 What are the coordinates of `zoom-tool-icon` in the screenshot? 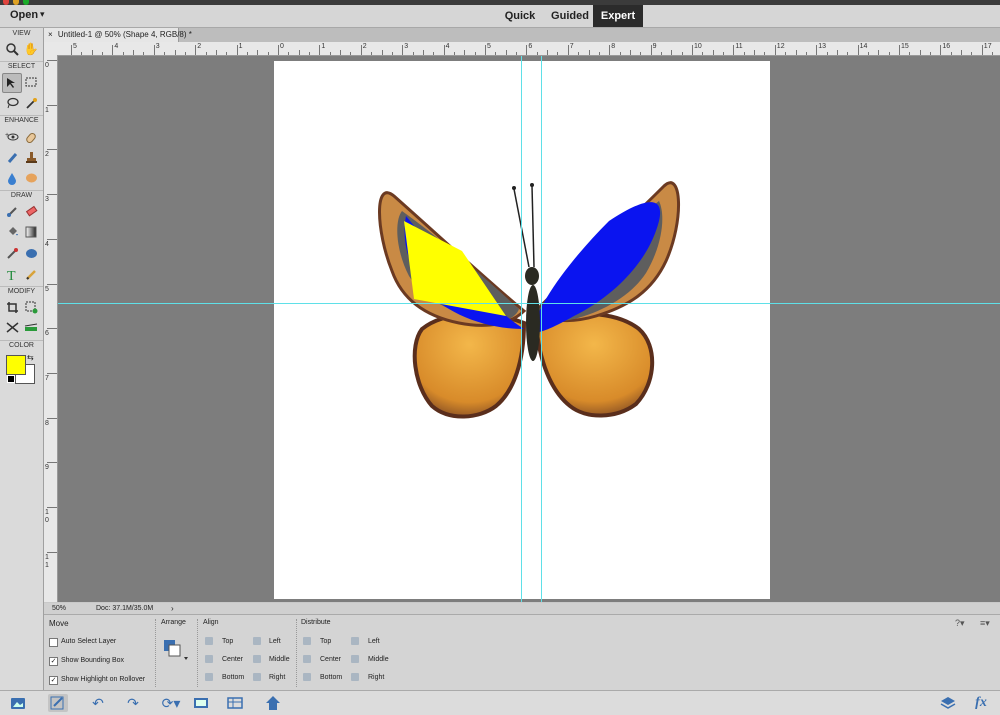 It's located at (12, 49).